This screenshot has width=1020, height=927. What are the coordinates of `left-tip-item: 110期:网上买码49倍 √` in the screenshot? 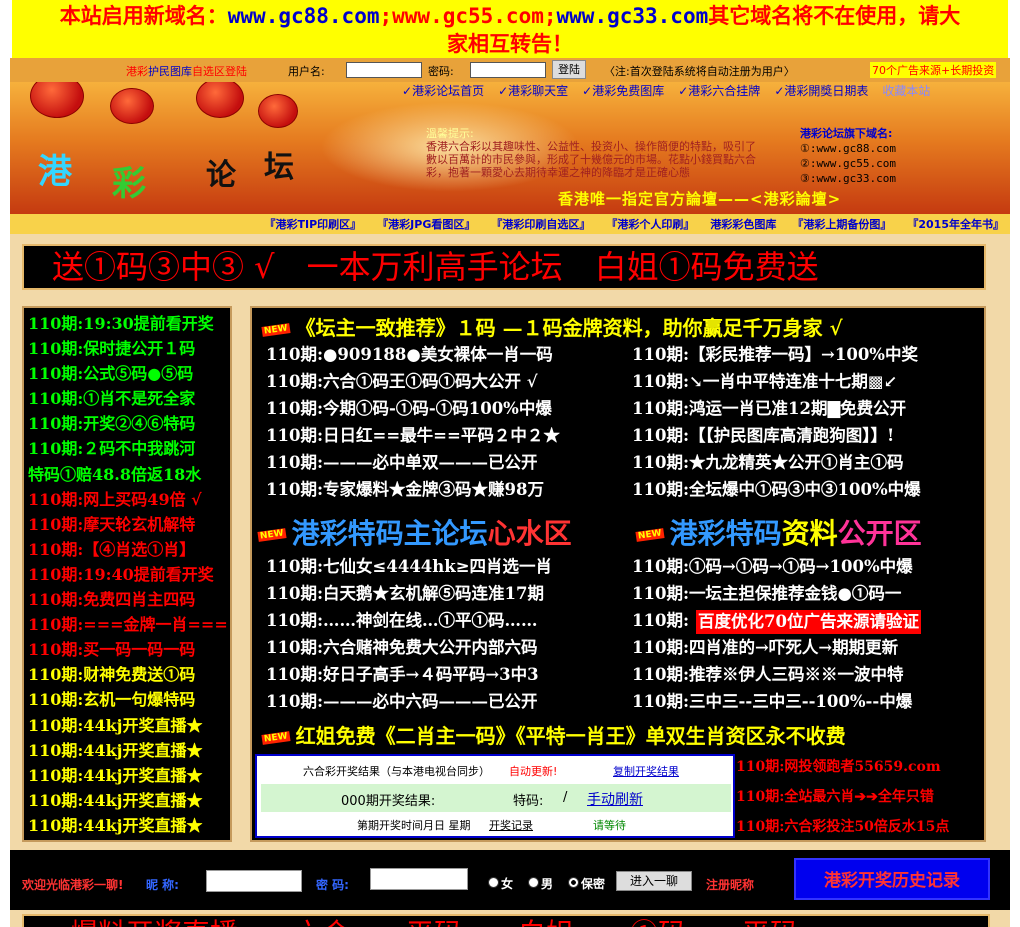 It's located at (129, 498).